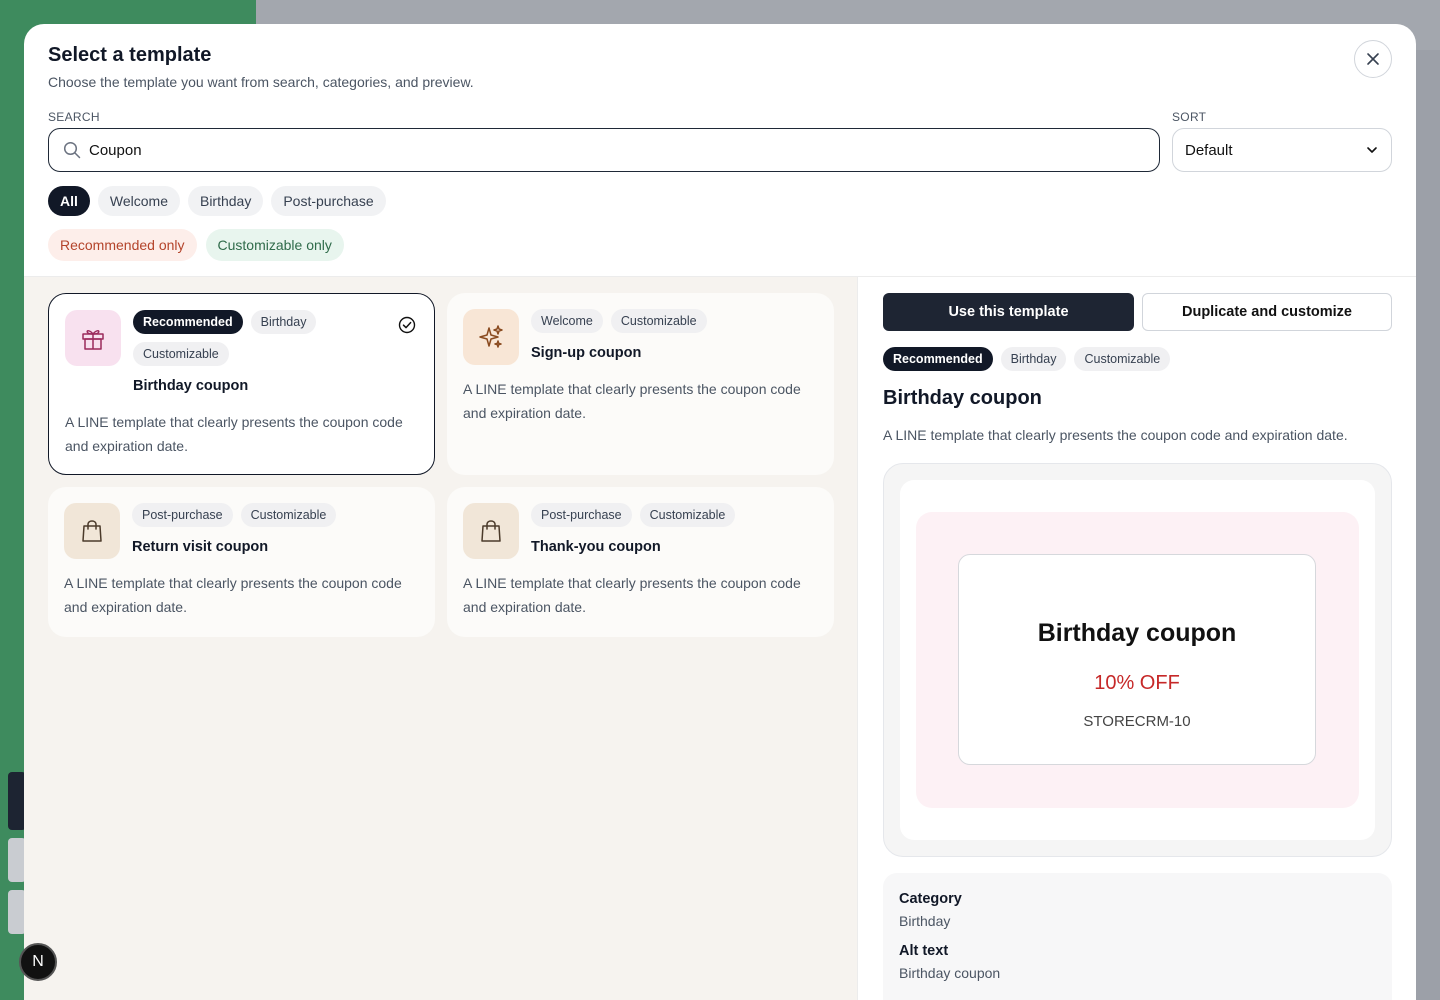 The height and width of the screenshot is (1000, 1440). I want to click on category-chip-birthday: Birthday, so click(225, 201).